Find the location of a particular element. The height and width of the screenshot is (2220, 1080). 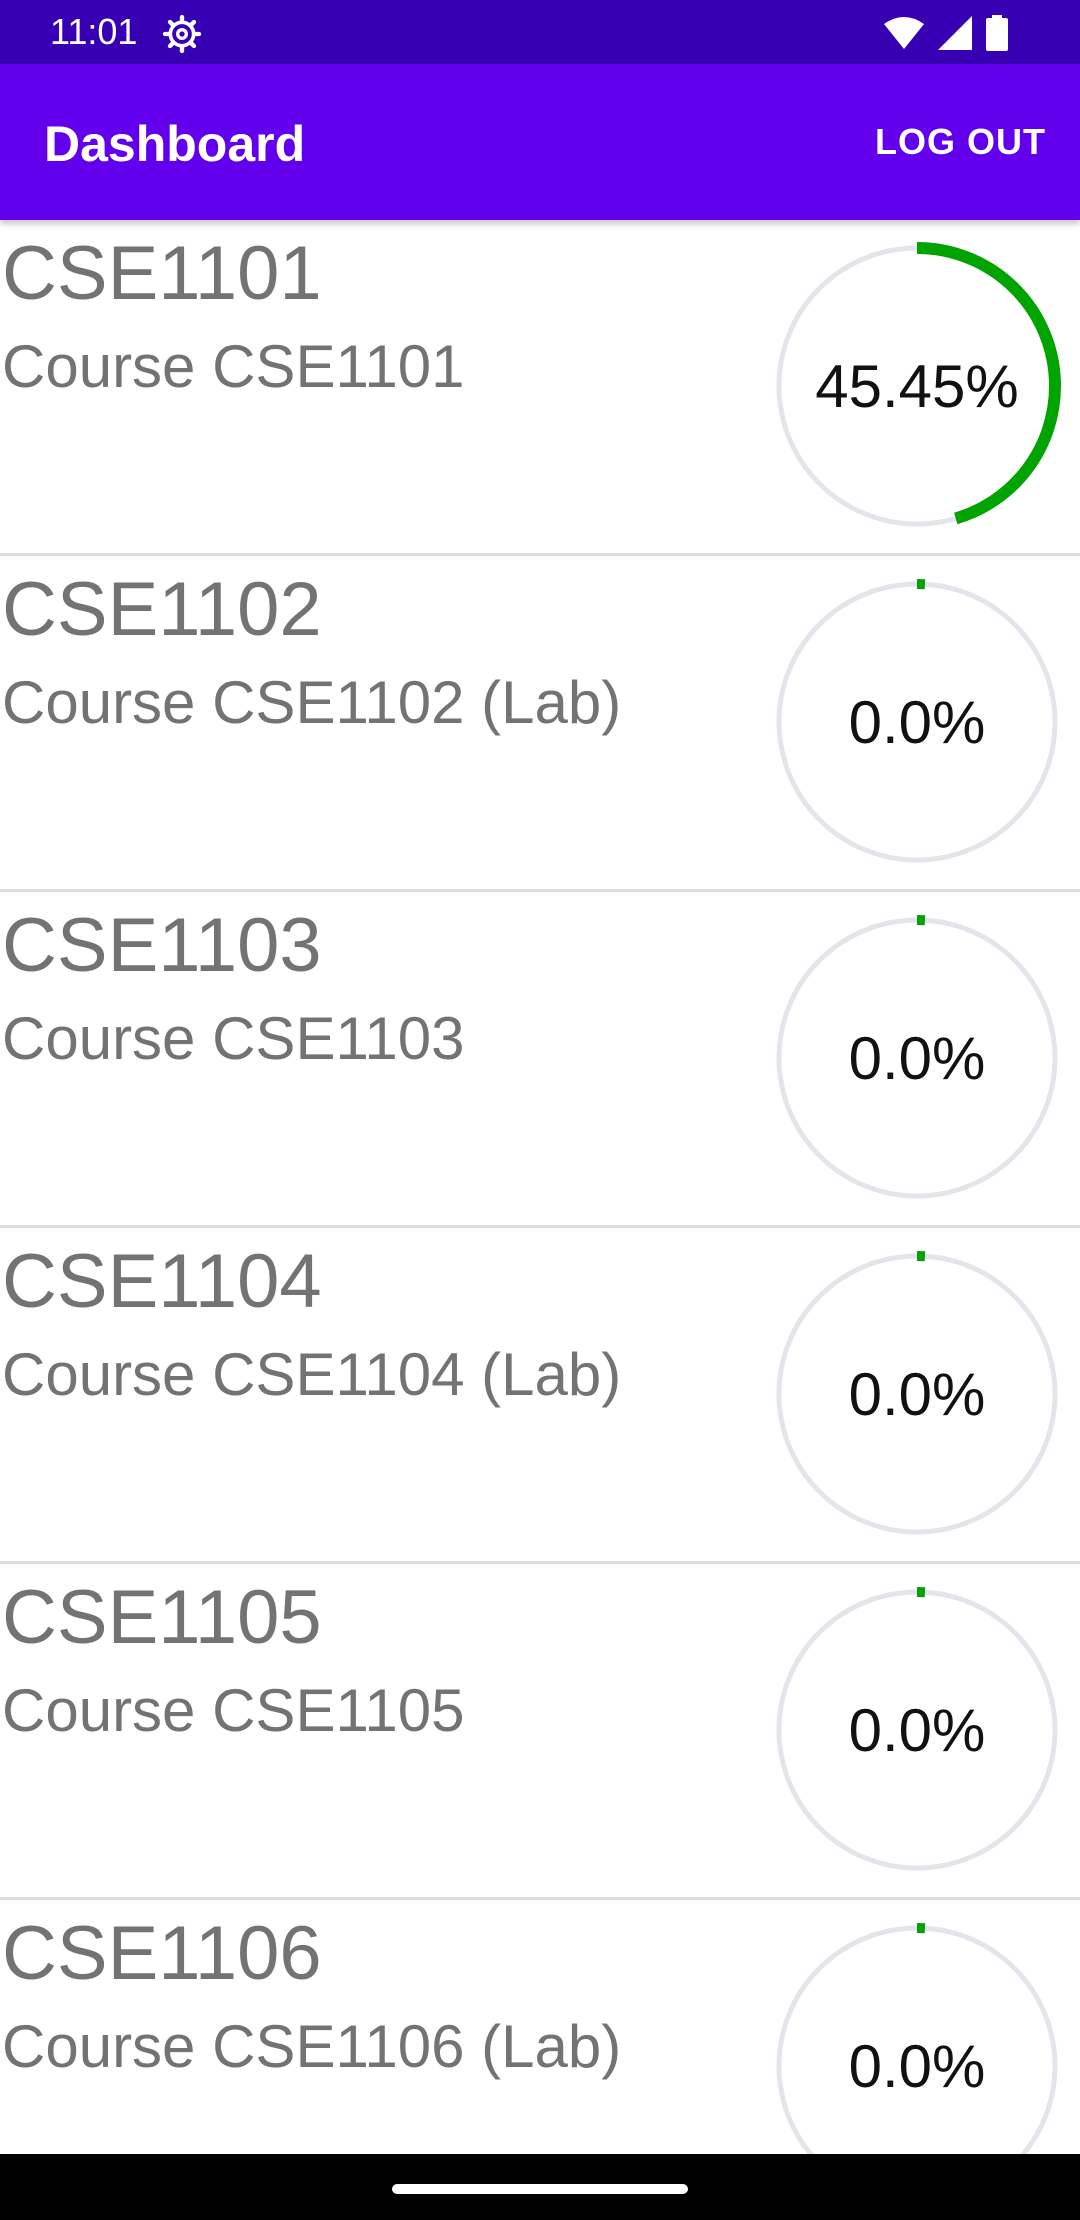

course-name: Course CSE1104 (Lab) is located at coordinates (312, 1374).